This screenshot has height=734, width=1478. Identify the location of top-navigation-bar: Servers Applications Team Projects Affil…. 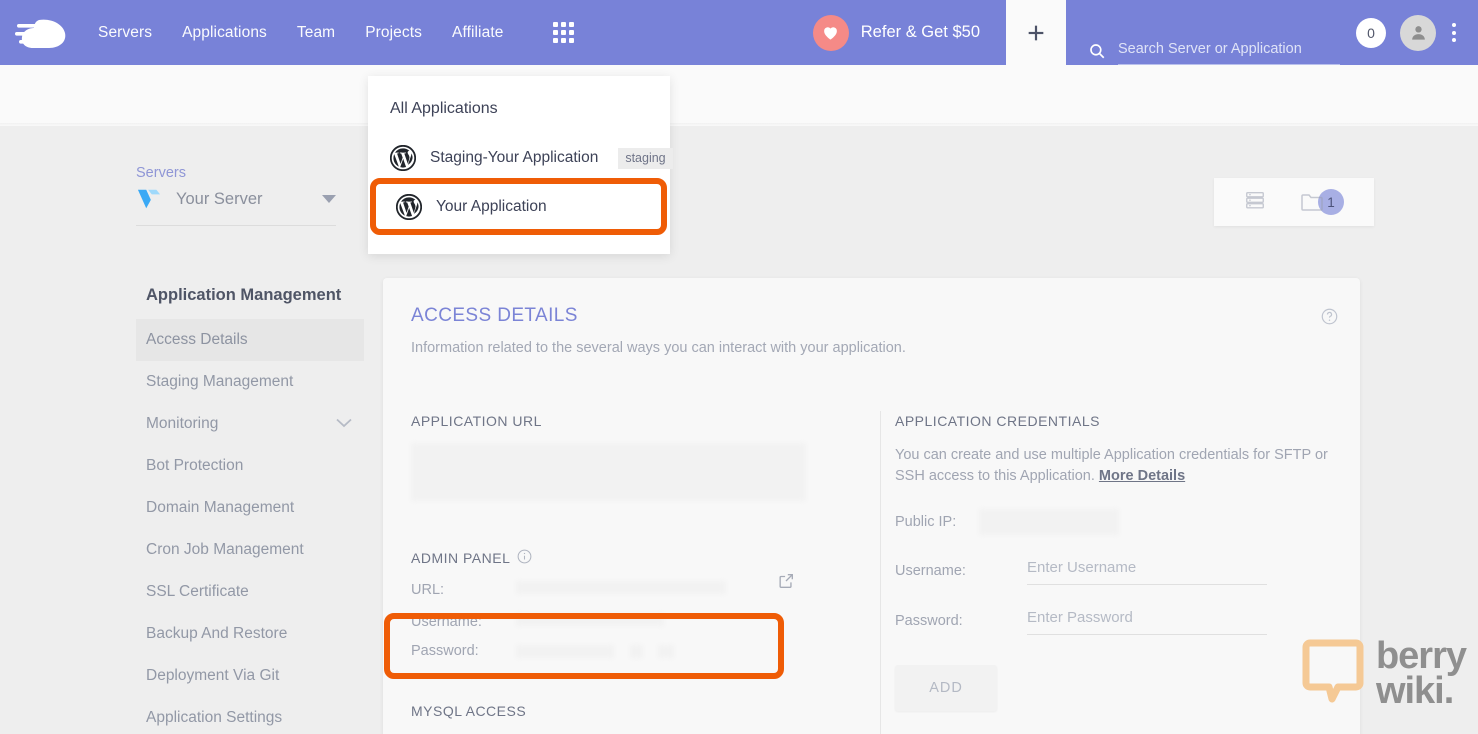
(739, 32).